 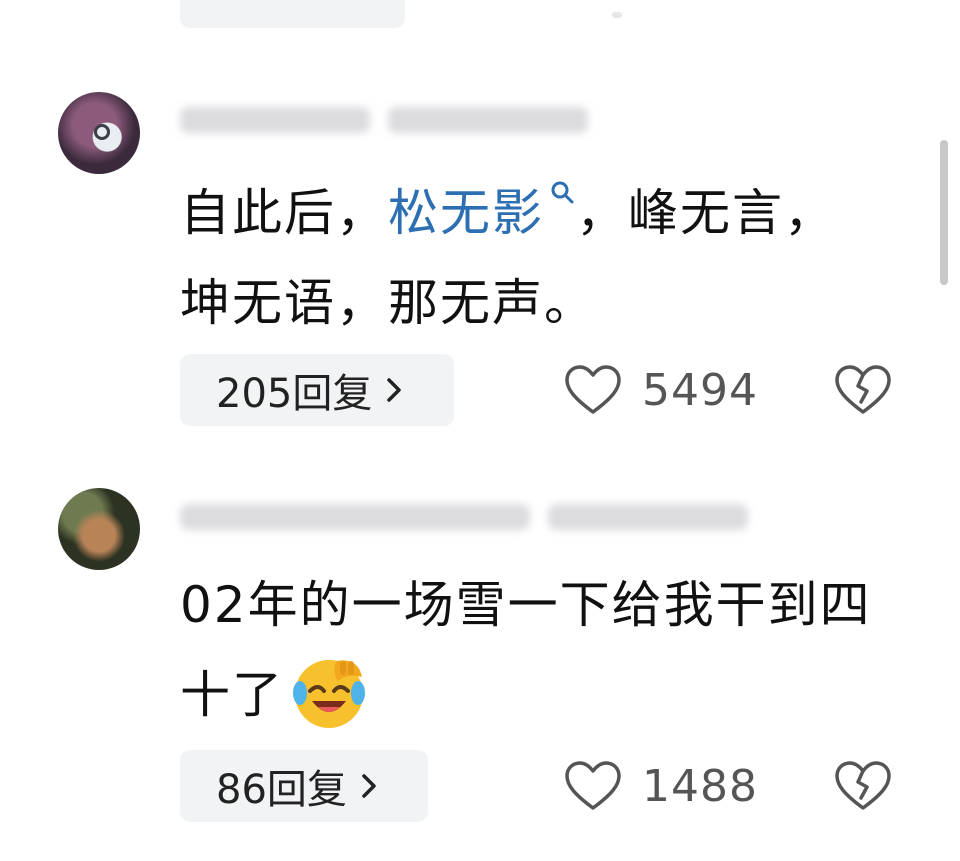 I want to click on like-count: 5494, so click(x=700, y=390).